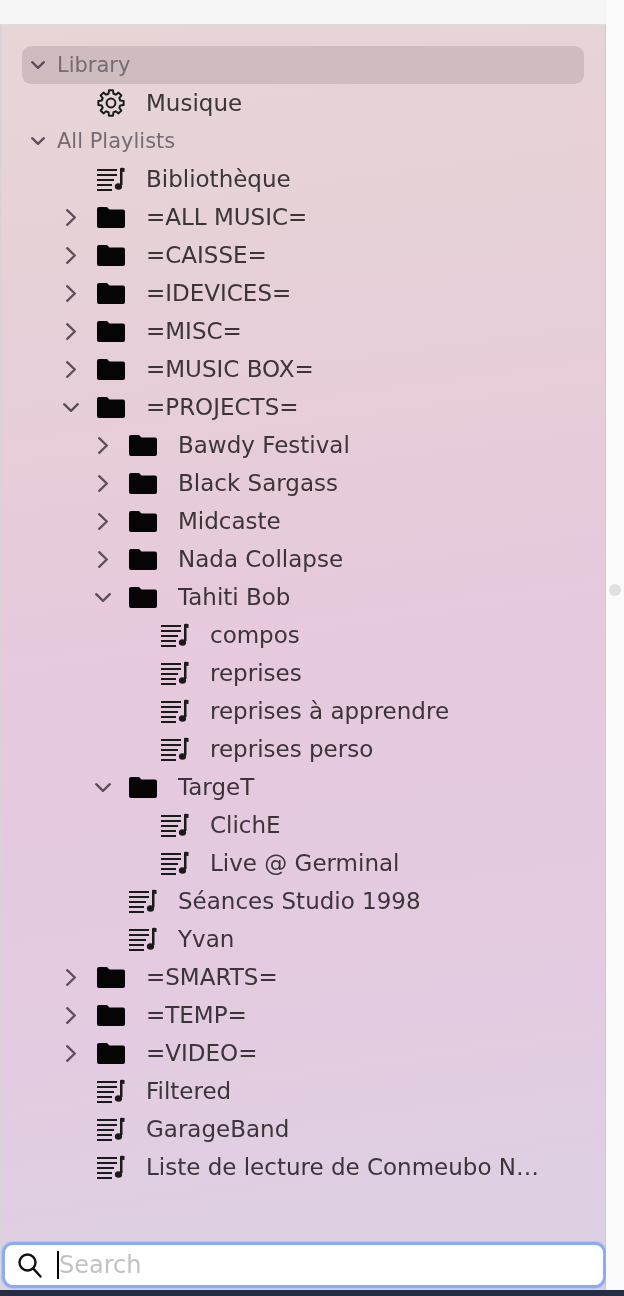 The width and height of the screenshot is (624, 1296). What do you see at coordinates (196, 1015) in the screenshot?
I see `folder-label: =TEMP=` at bounding box center [196, 1015].